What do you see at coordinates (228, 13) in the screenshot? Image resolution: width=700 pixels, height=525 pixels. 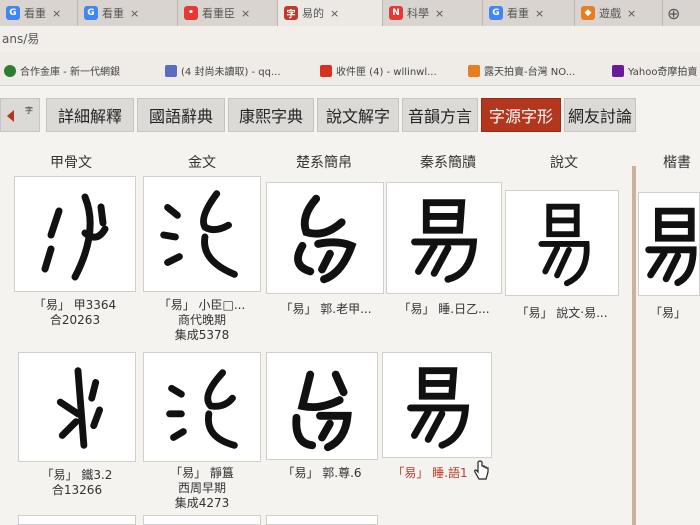 I see `browser-tab: • 看重臣 ×` at bounding box center [228, 13].